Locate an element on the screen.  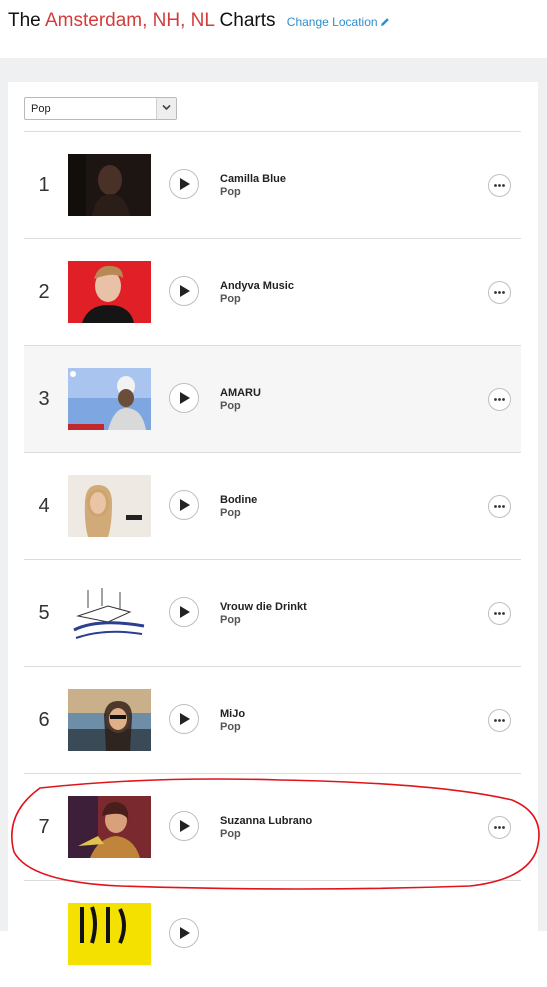
chart-row: 1 Camilla Blue Pop is located at coordinates (272, 184).